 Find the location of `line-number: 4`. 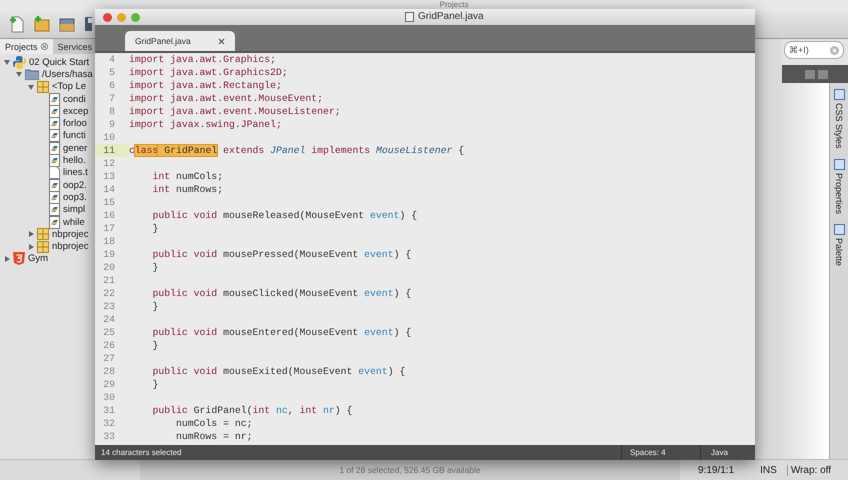

line-number: 4 is located at coordinates (112, 59).